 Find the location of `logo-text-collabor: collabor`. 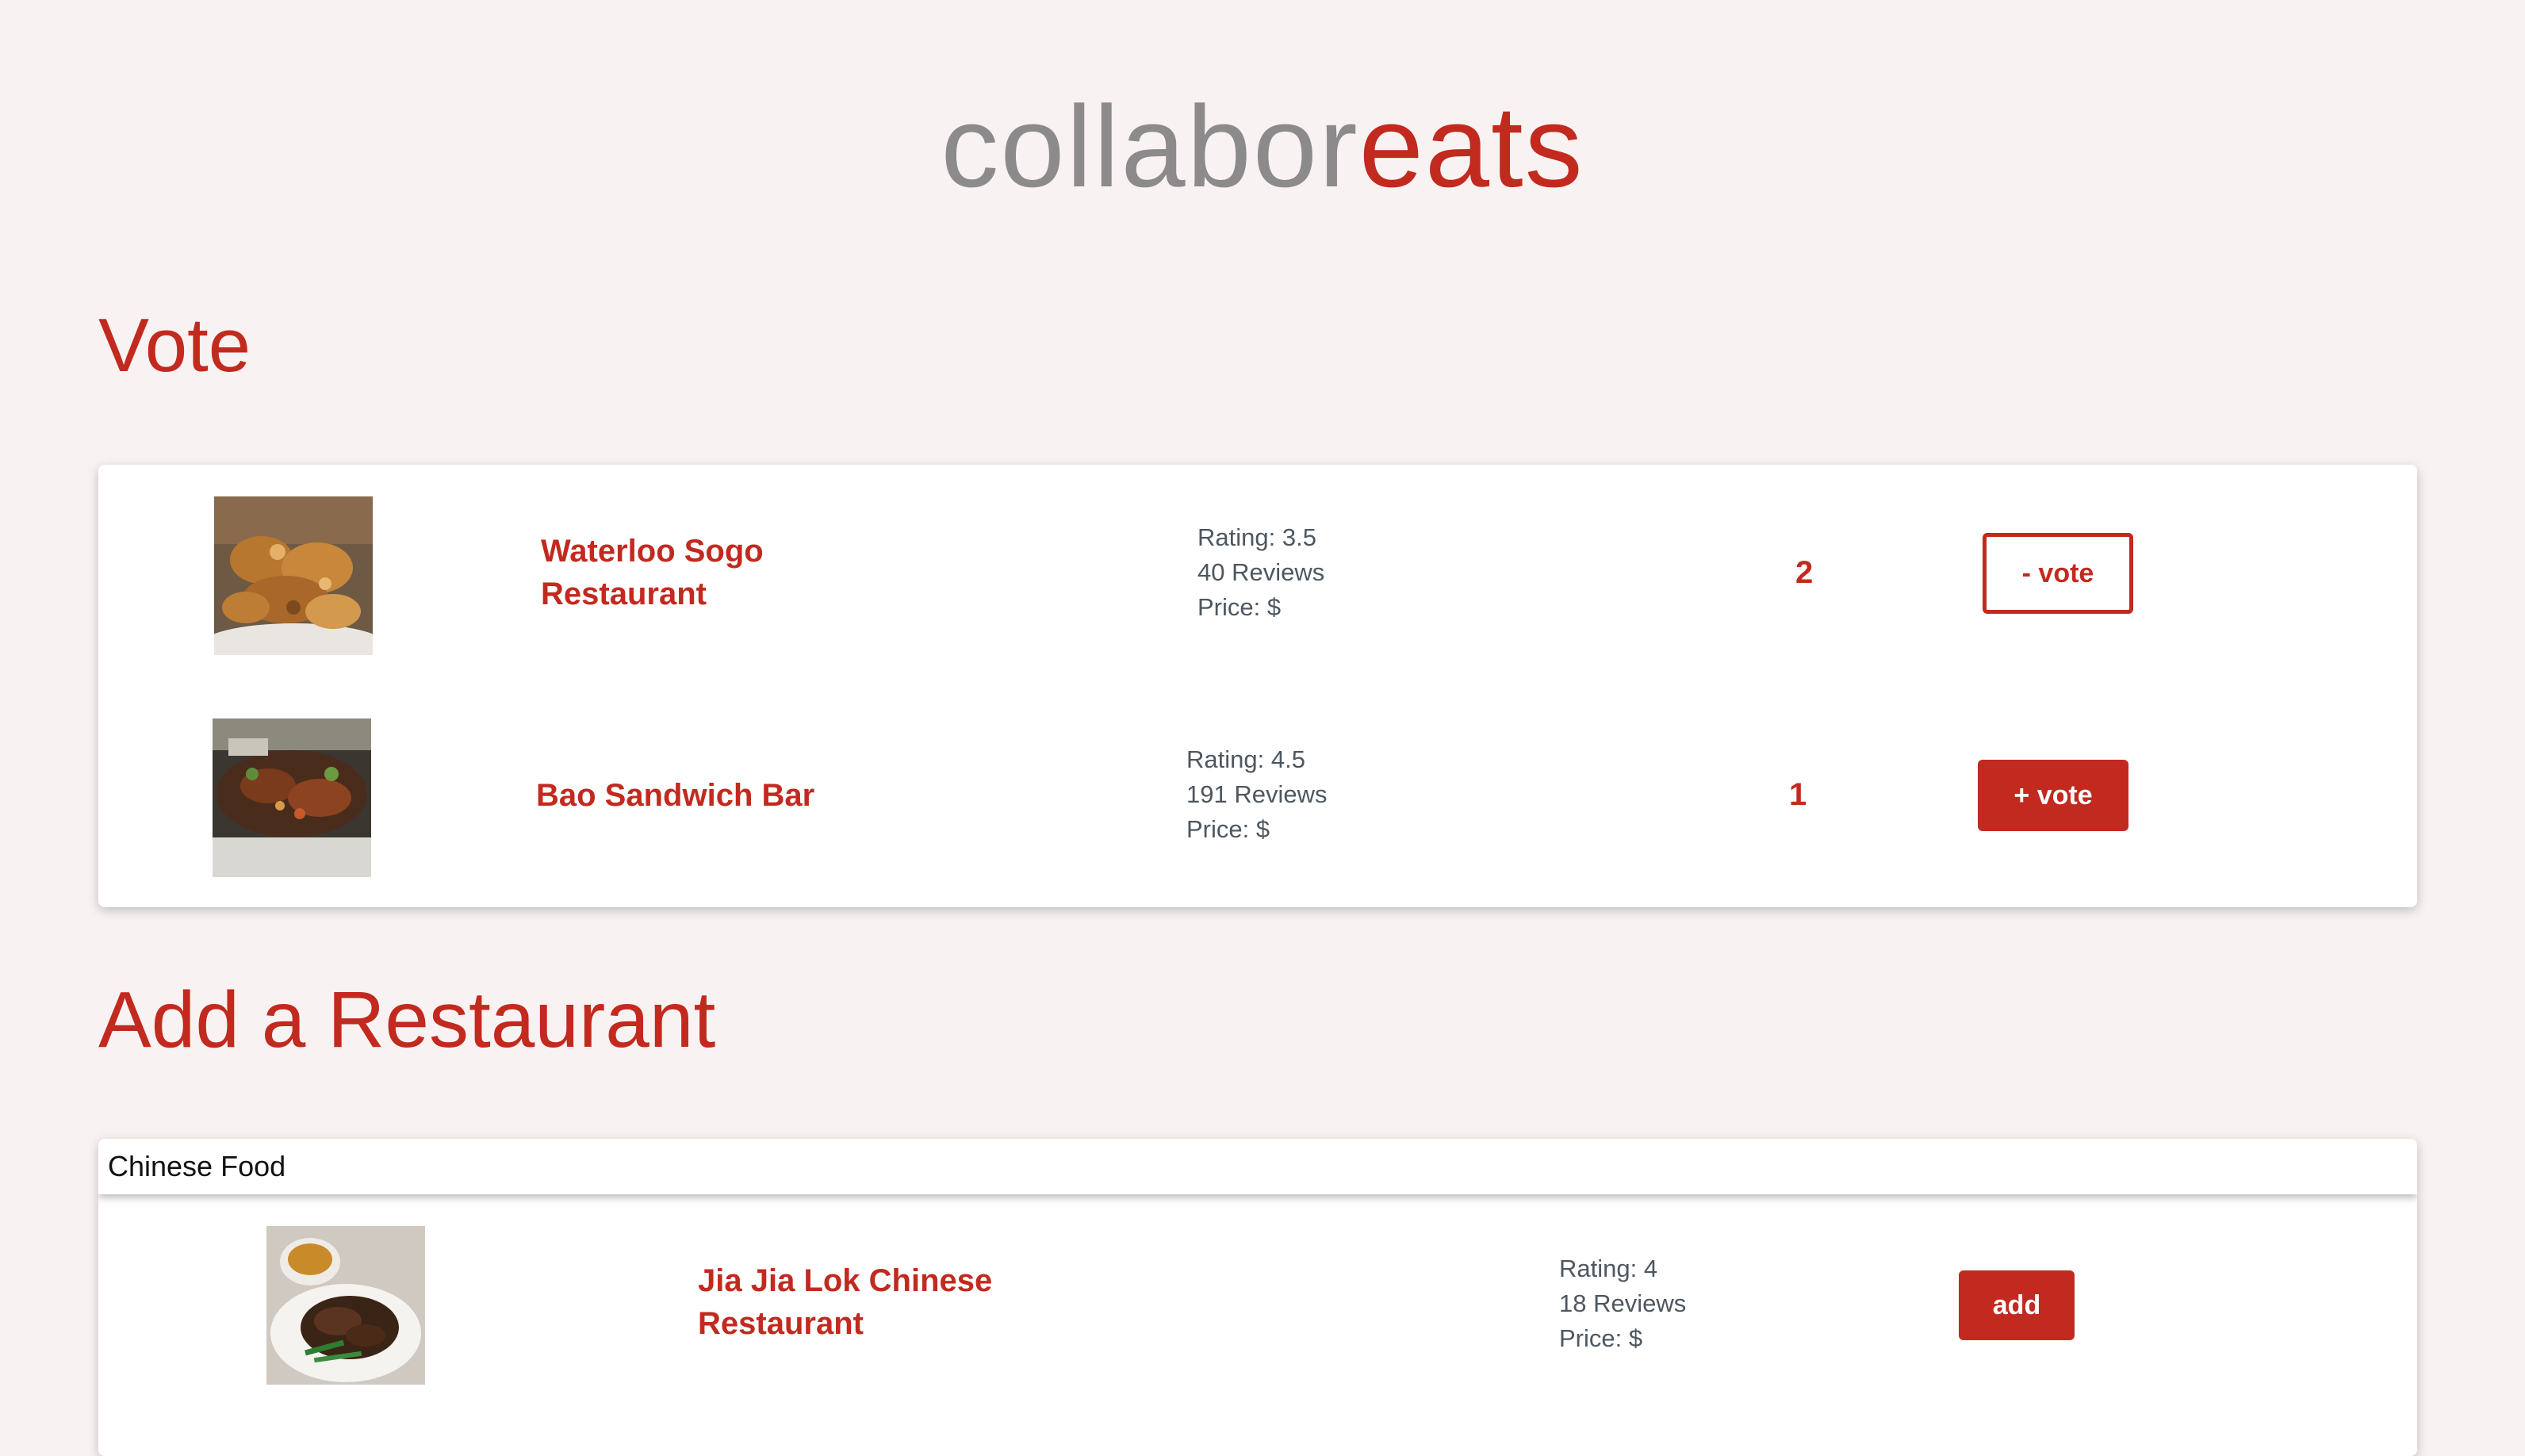

logo-text-collabor: collabor is located at coordinates (1150, 146).